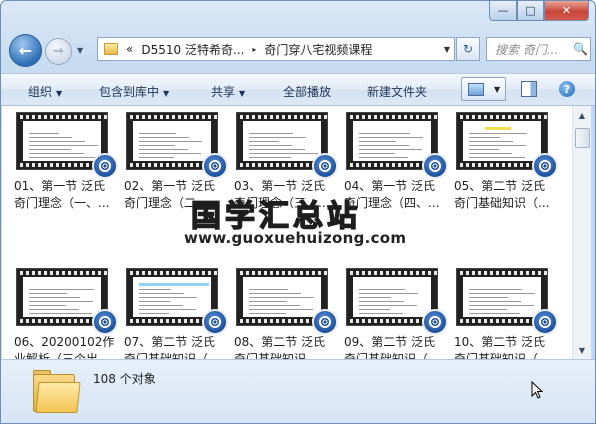  I want to click on watermark-url: www.guoxuehuizong.com, so click(295, 238).